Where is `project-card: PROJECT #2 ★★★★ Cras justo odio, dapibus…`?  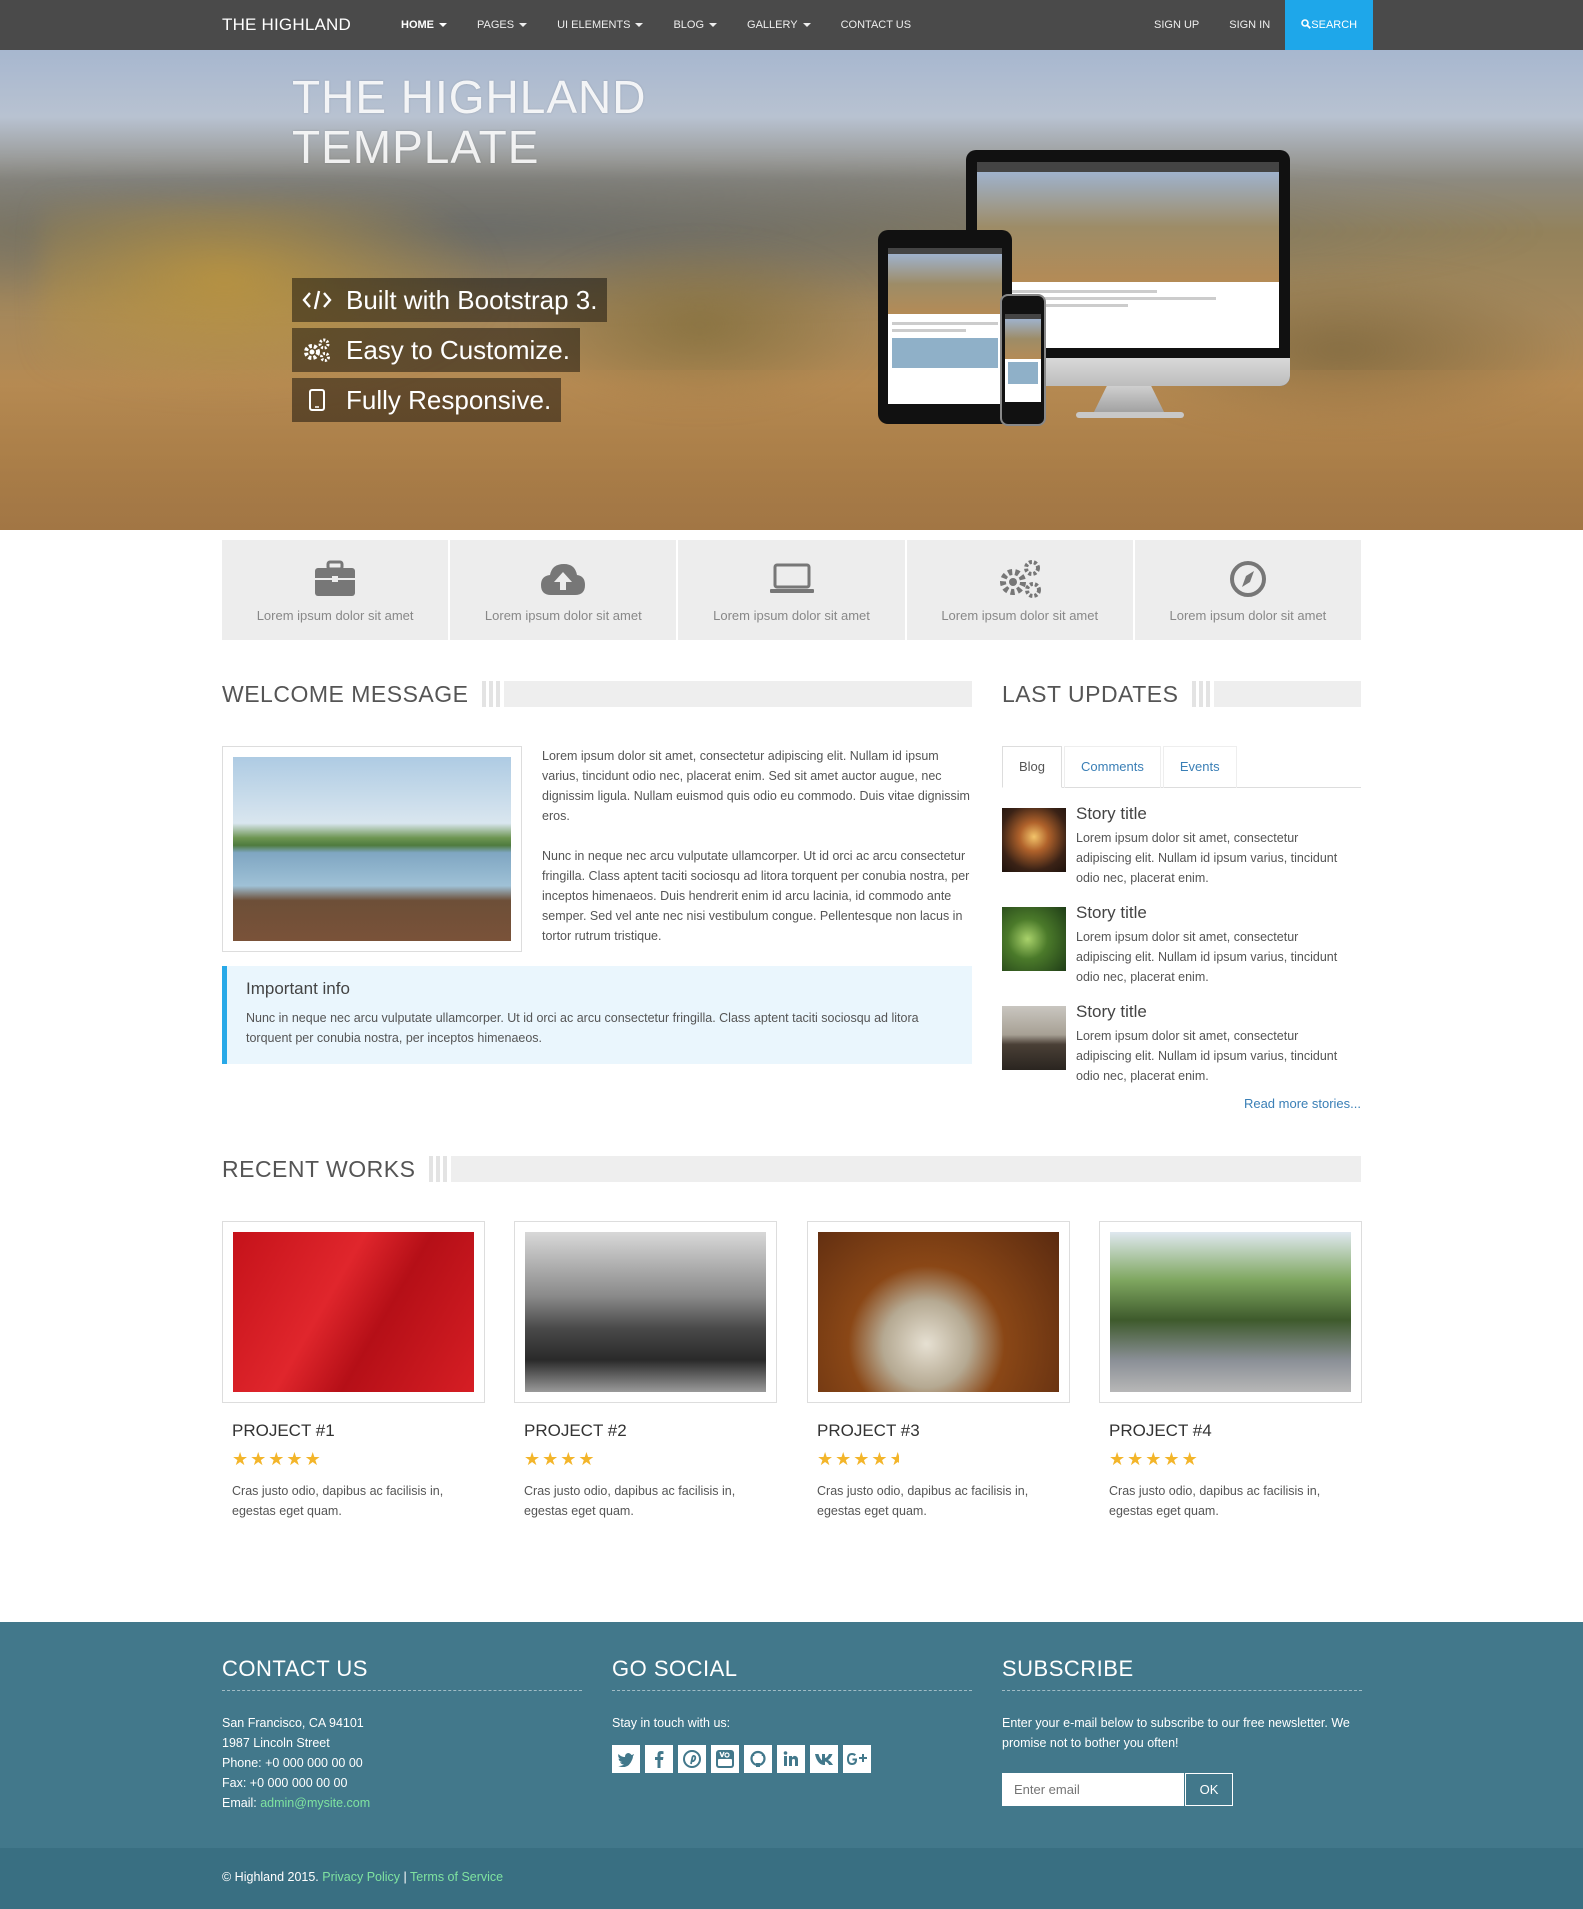 project-card: PROJECT #2 ★★★★ Cras justo odio, dapibus… is located at coordinates (645, 1371).